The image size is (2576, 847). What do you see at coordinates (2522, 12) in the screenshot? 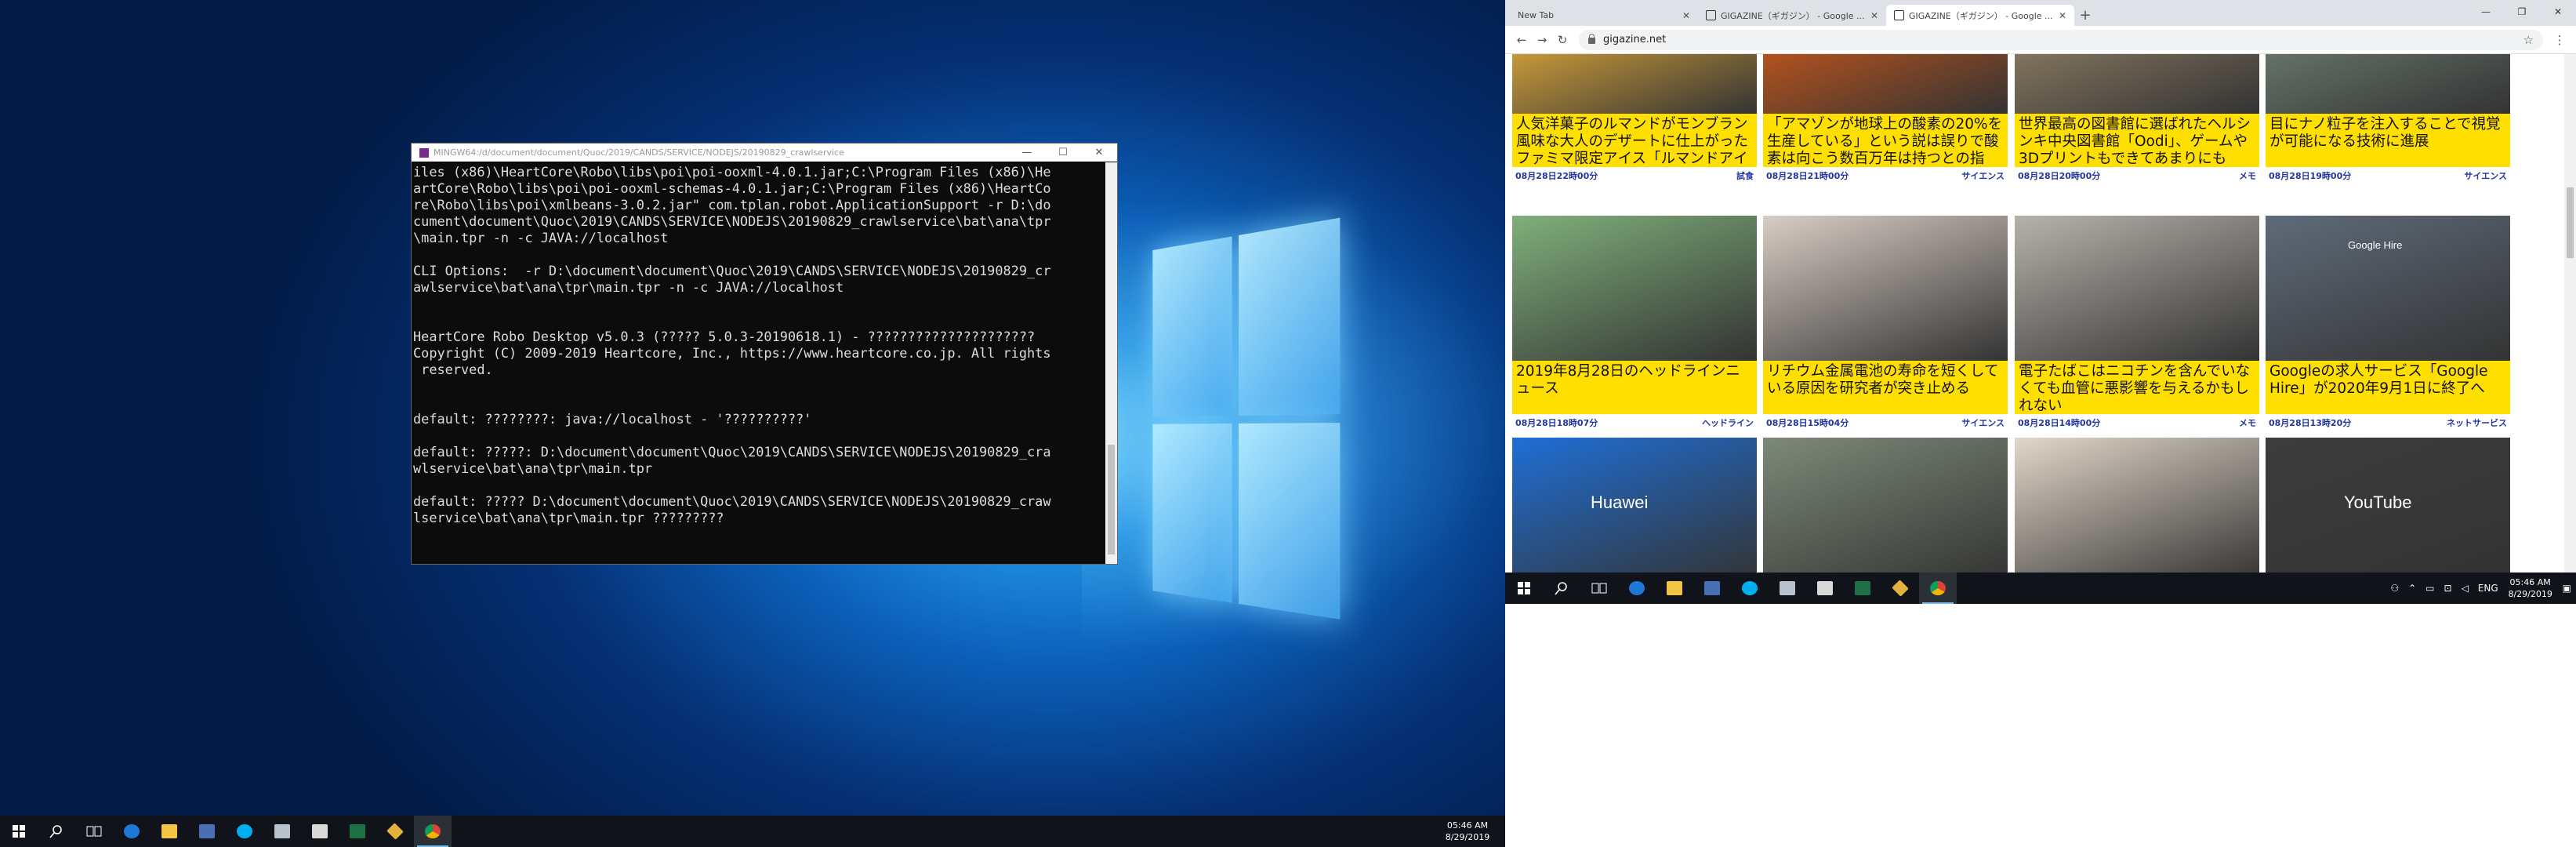
I see `restore-button: ❐` at bounding box center [2522, 12].